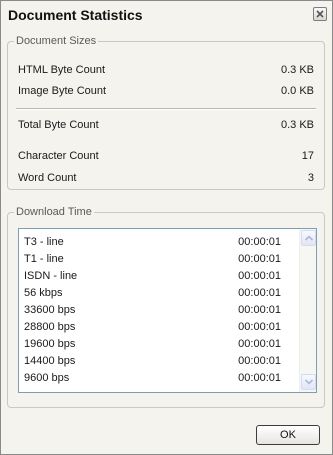  I want to click on word-count-row: Word Count 3, so click(166, 178).